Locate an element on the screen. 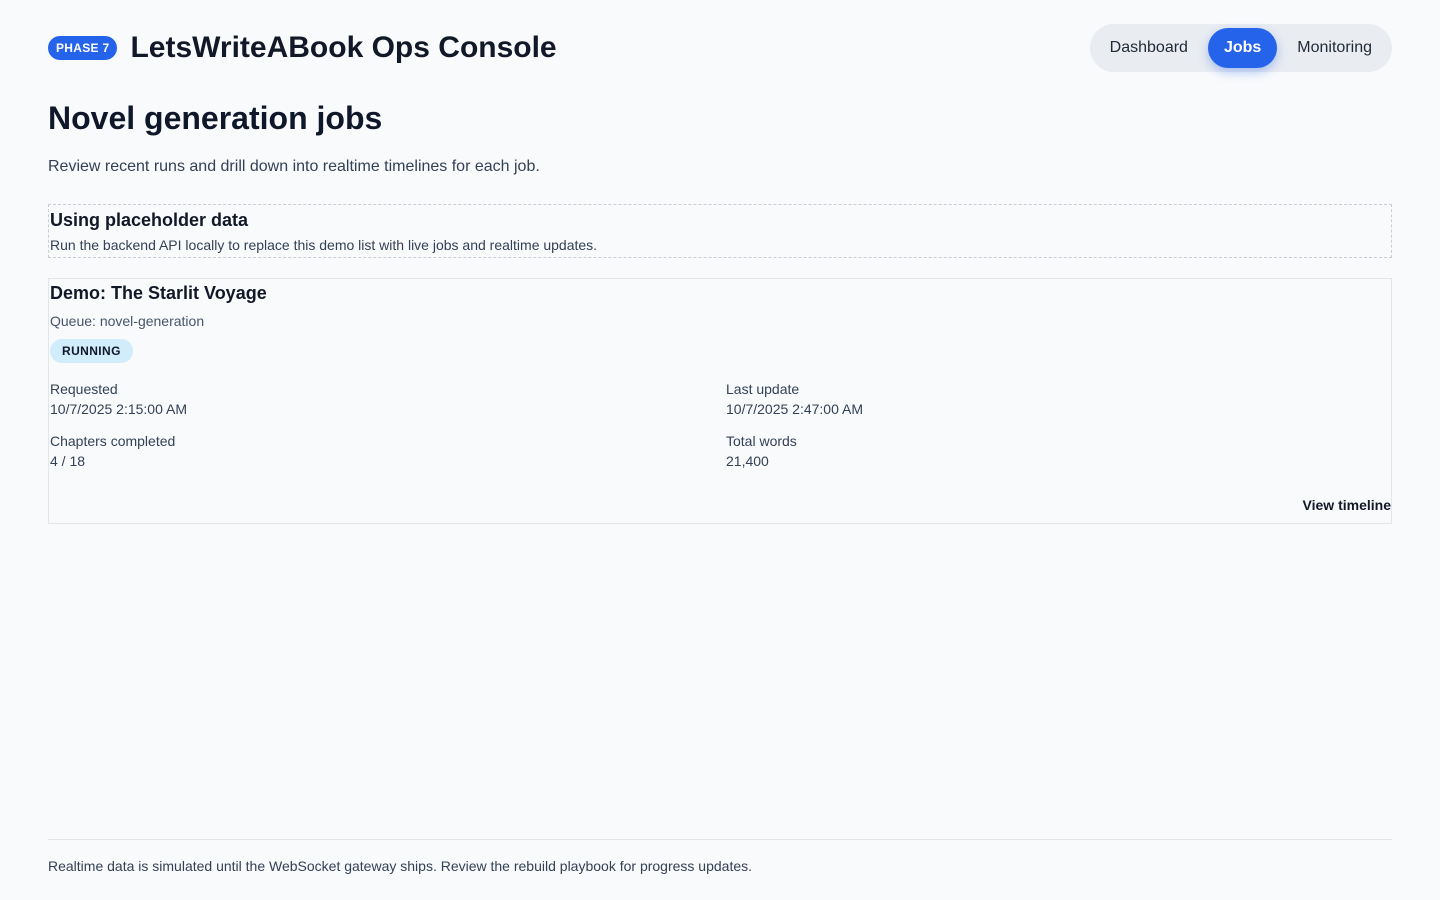 This screenshot has width=1440, height=900. page-title: Novel generation jobs is located at coordinates (215, 118).